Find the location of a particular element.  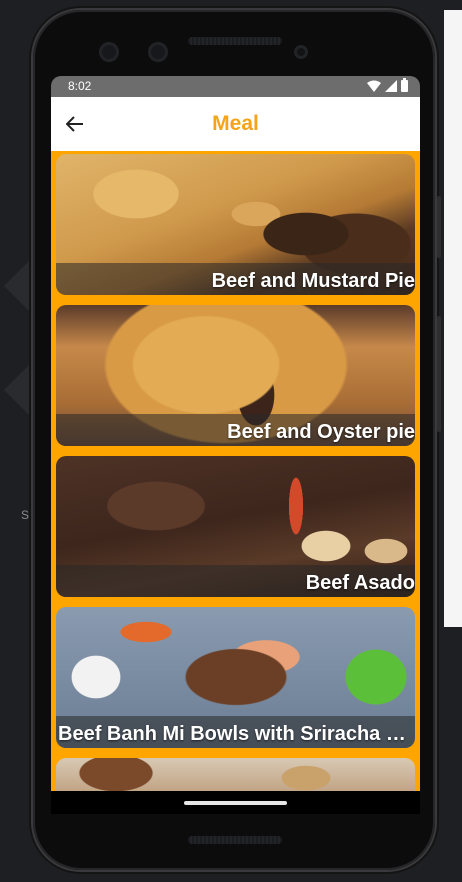

home-indicator is located at coordinates (235, 803).